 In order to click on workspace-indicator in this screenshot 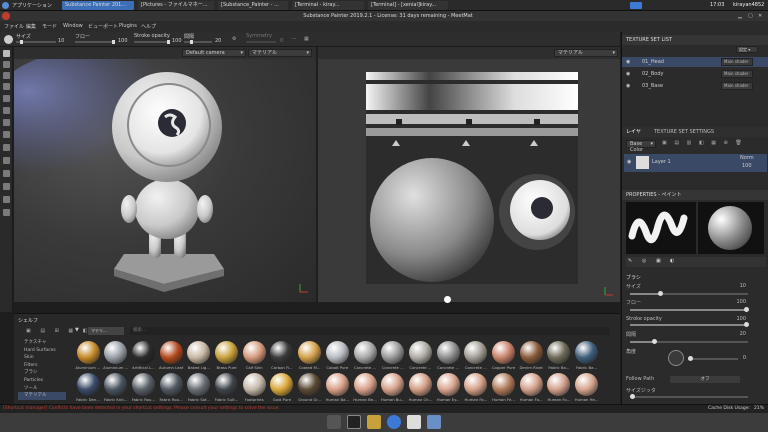, I will do `click(636, 5)`.